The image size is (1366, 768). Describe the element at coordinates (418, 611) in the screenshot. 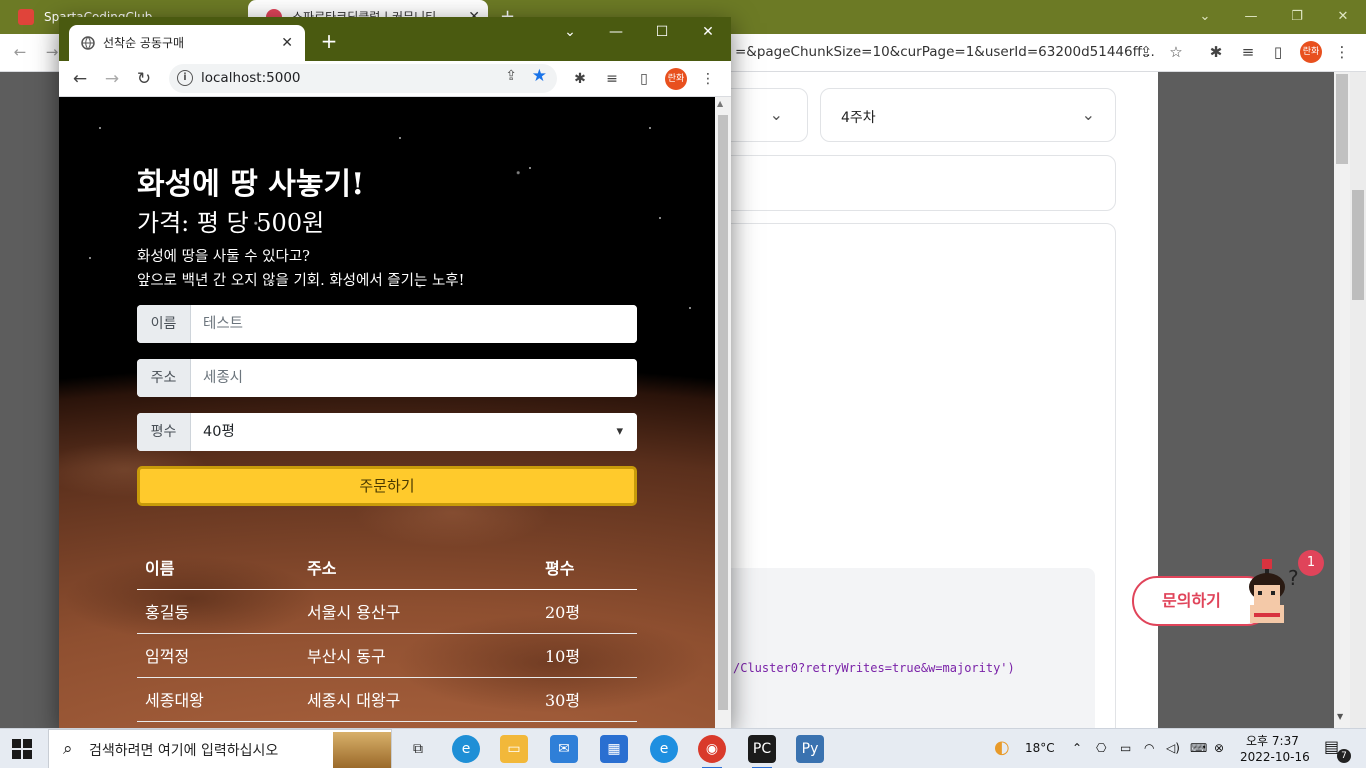

I see `cell-address: 서울시 용산구` at that location.